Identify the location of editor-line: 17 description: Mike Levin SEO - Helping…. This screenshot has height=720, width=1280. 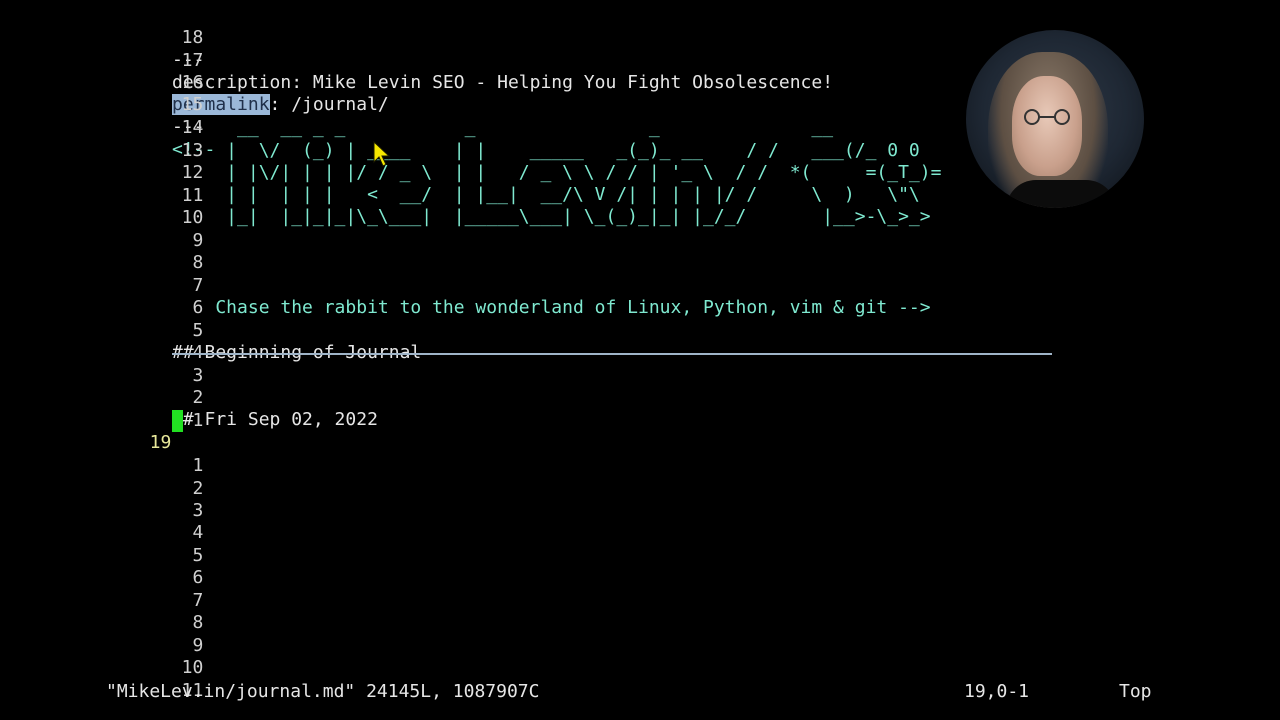
(416, 60).